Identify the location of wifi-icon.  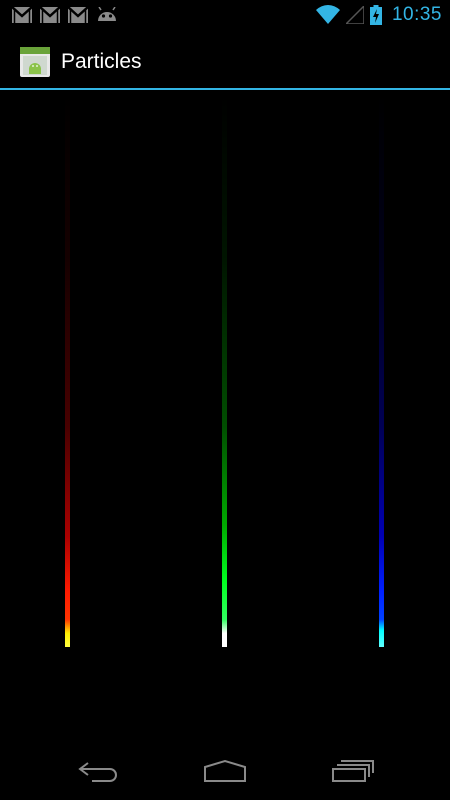
(327, 15).